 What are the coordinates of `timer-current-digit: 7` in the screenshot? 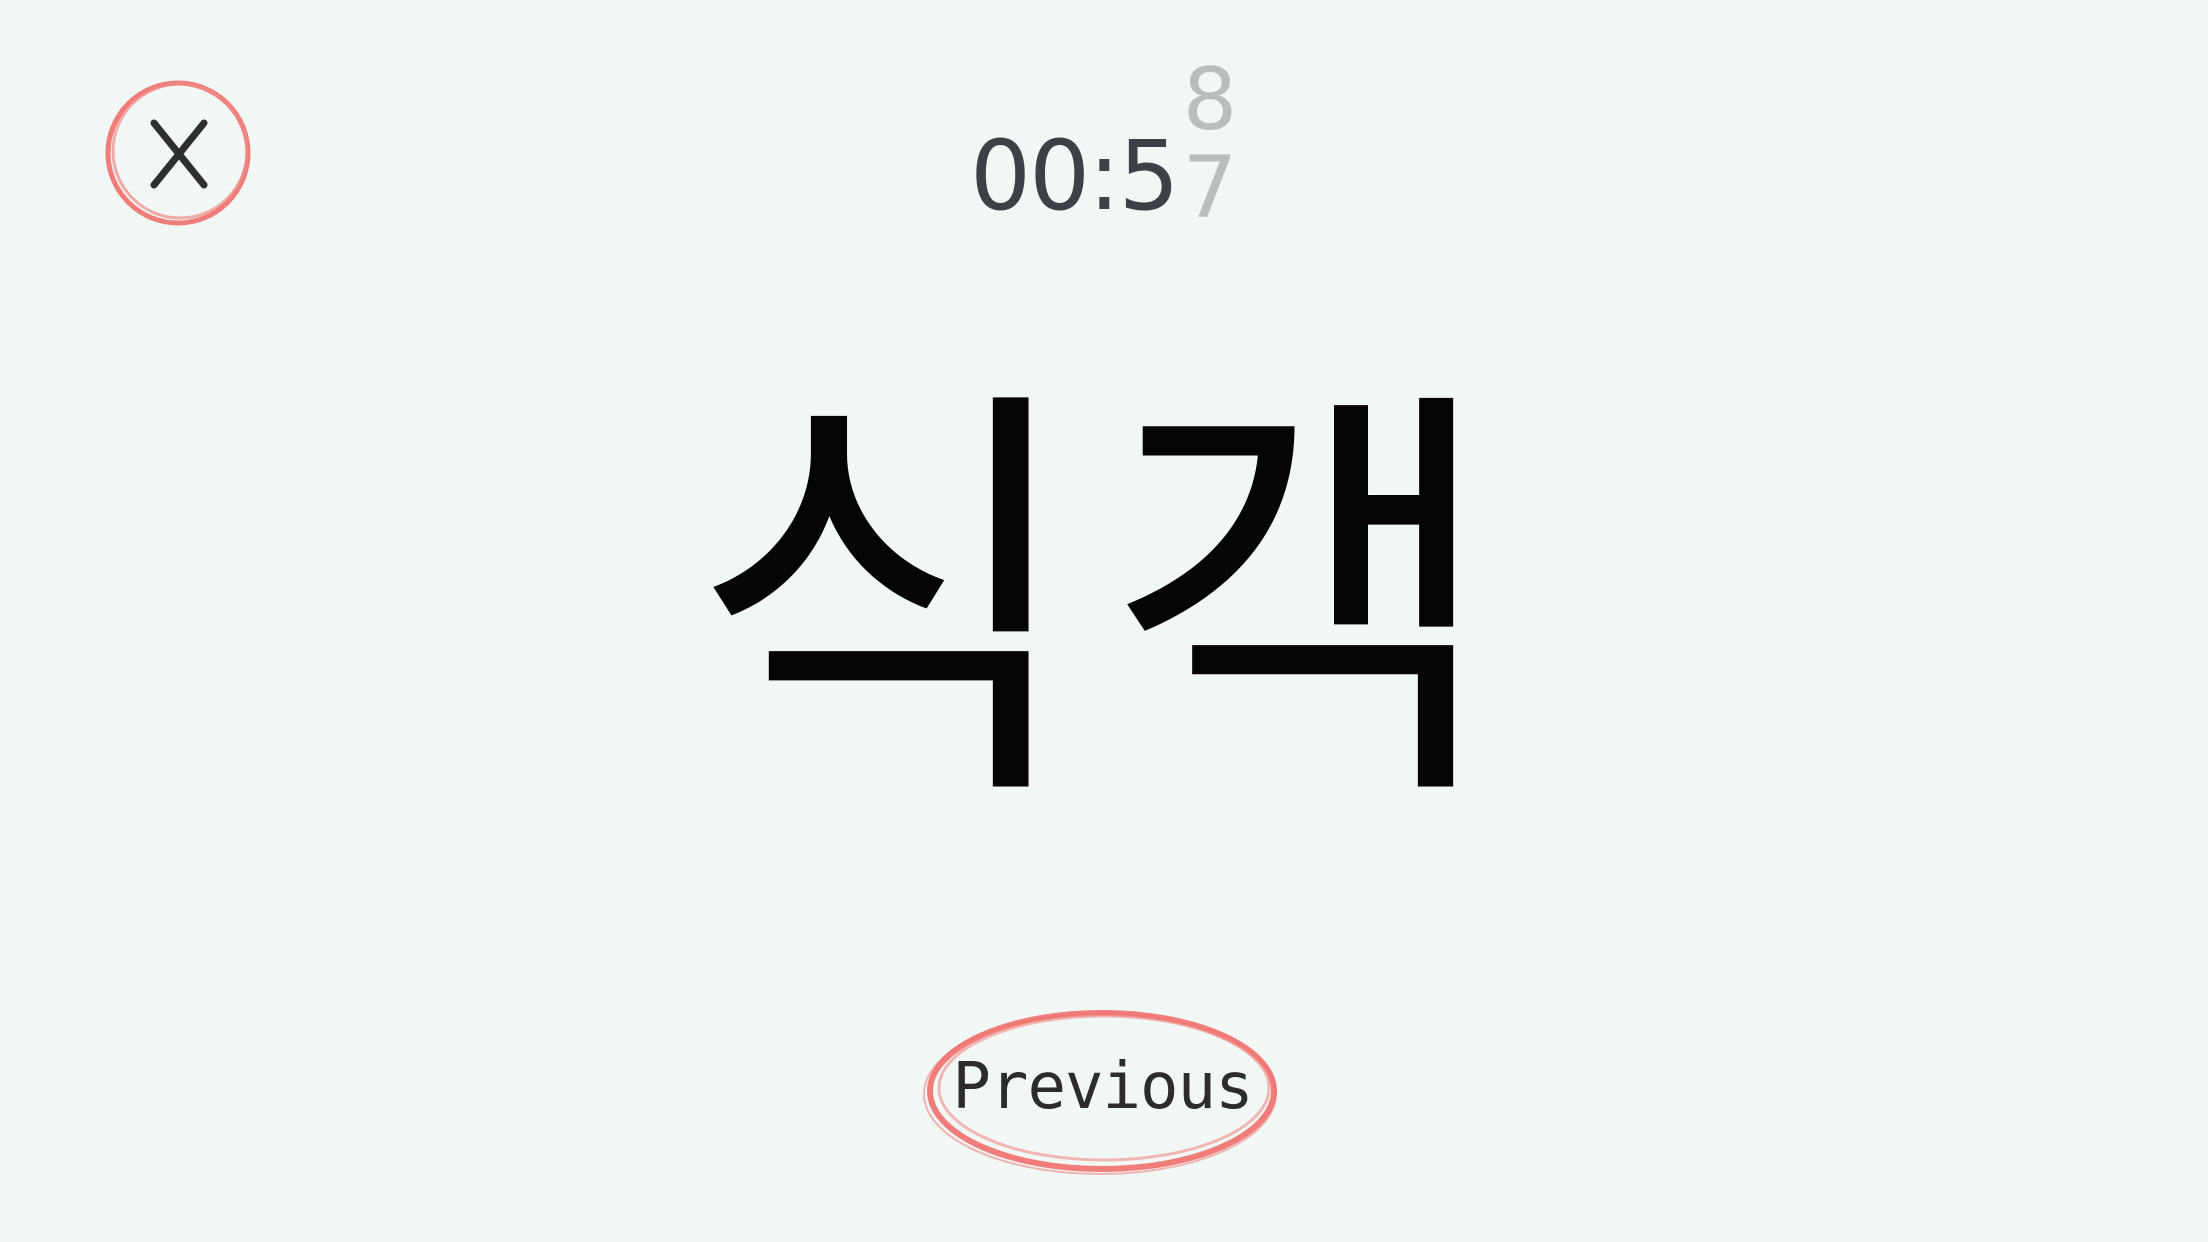 It's located at (1210, 188).